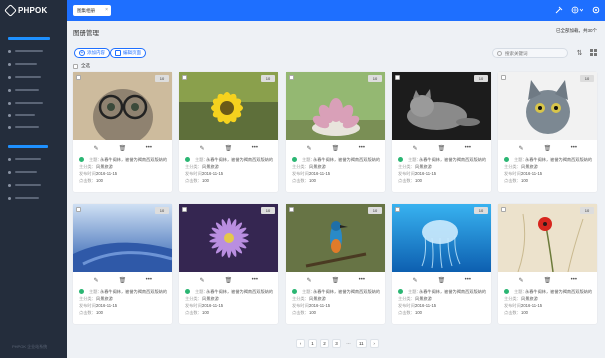 The height and width of the screenshot is (358, 605). Describe the element at coordinates (593, 52) in the screenshot. I see `grid-view-icon` at that location.